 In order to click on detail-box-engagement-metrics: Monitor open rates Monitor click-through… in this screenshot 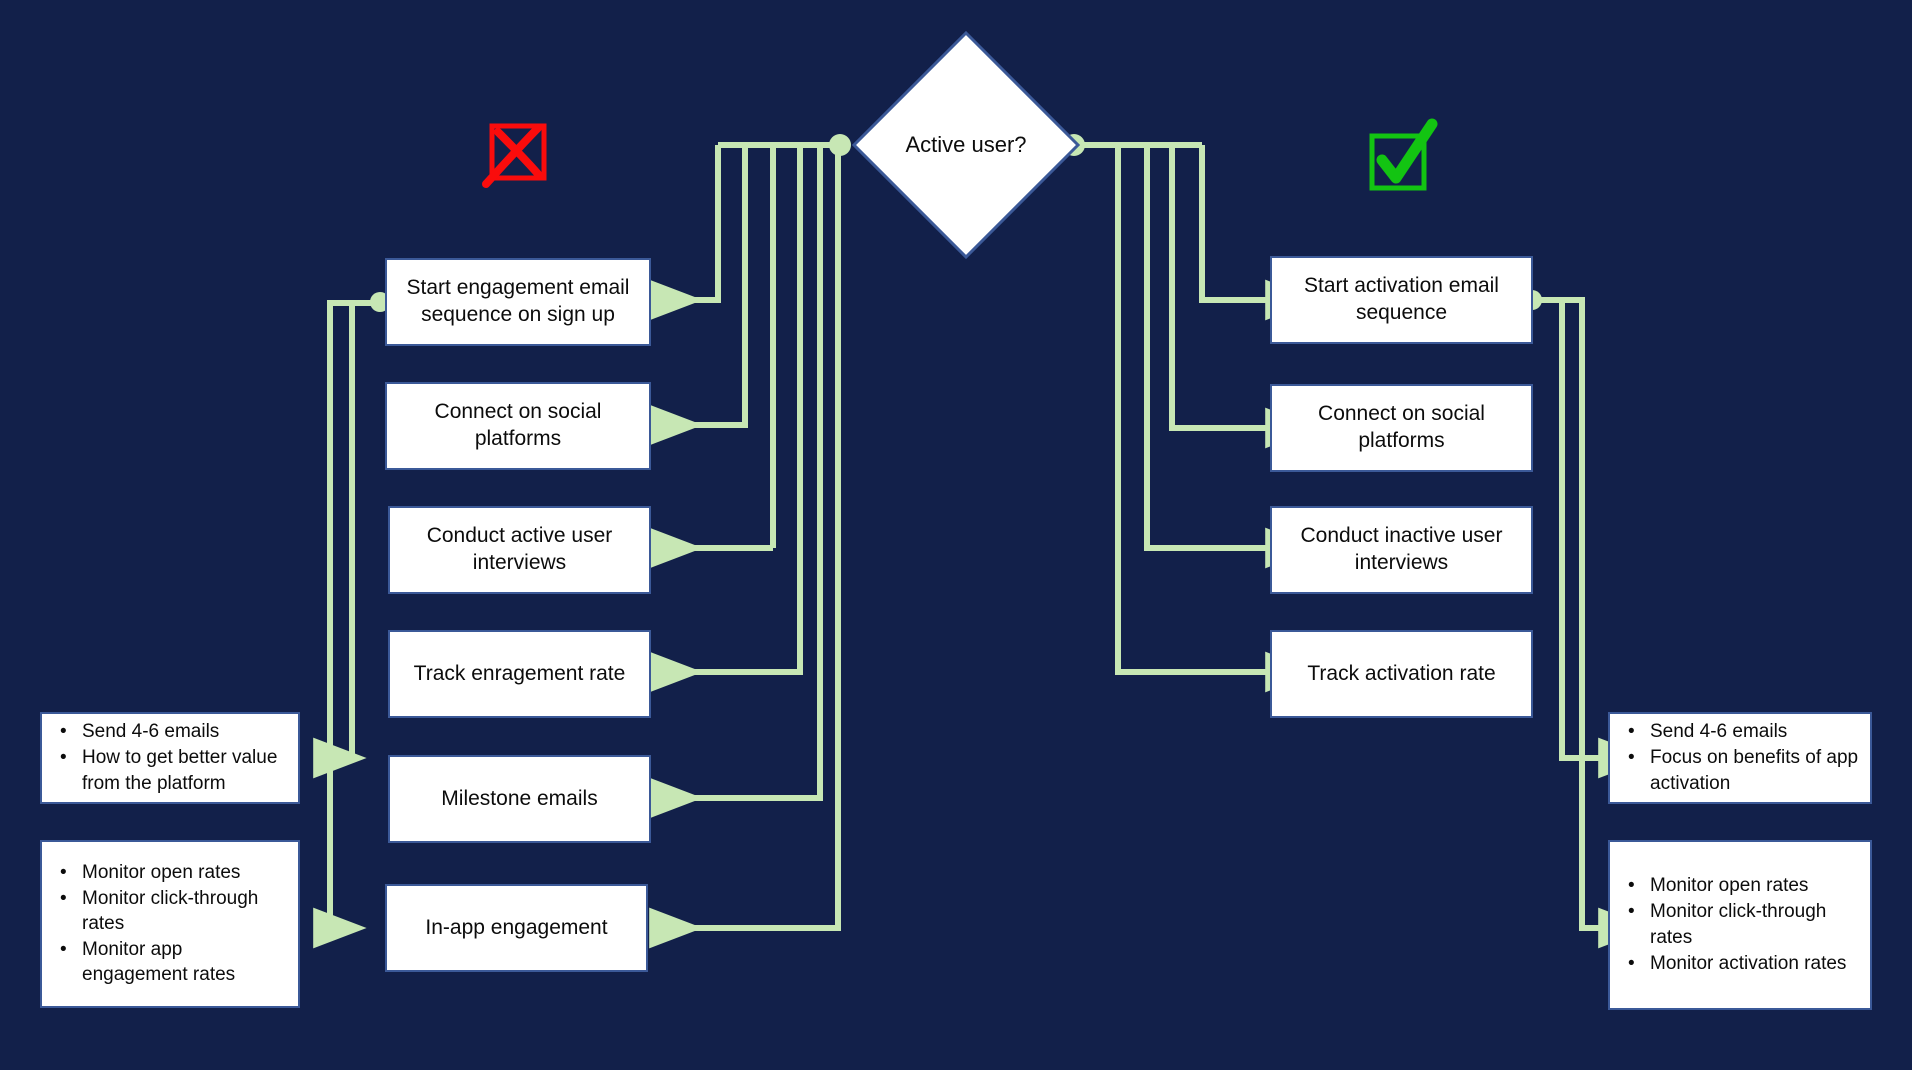, I will do `click(170, 924)`.